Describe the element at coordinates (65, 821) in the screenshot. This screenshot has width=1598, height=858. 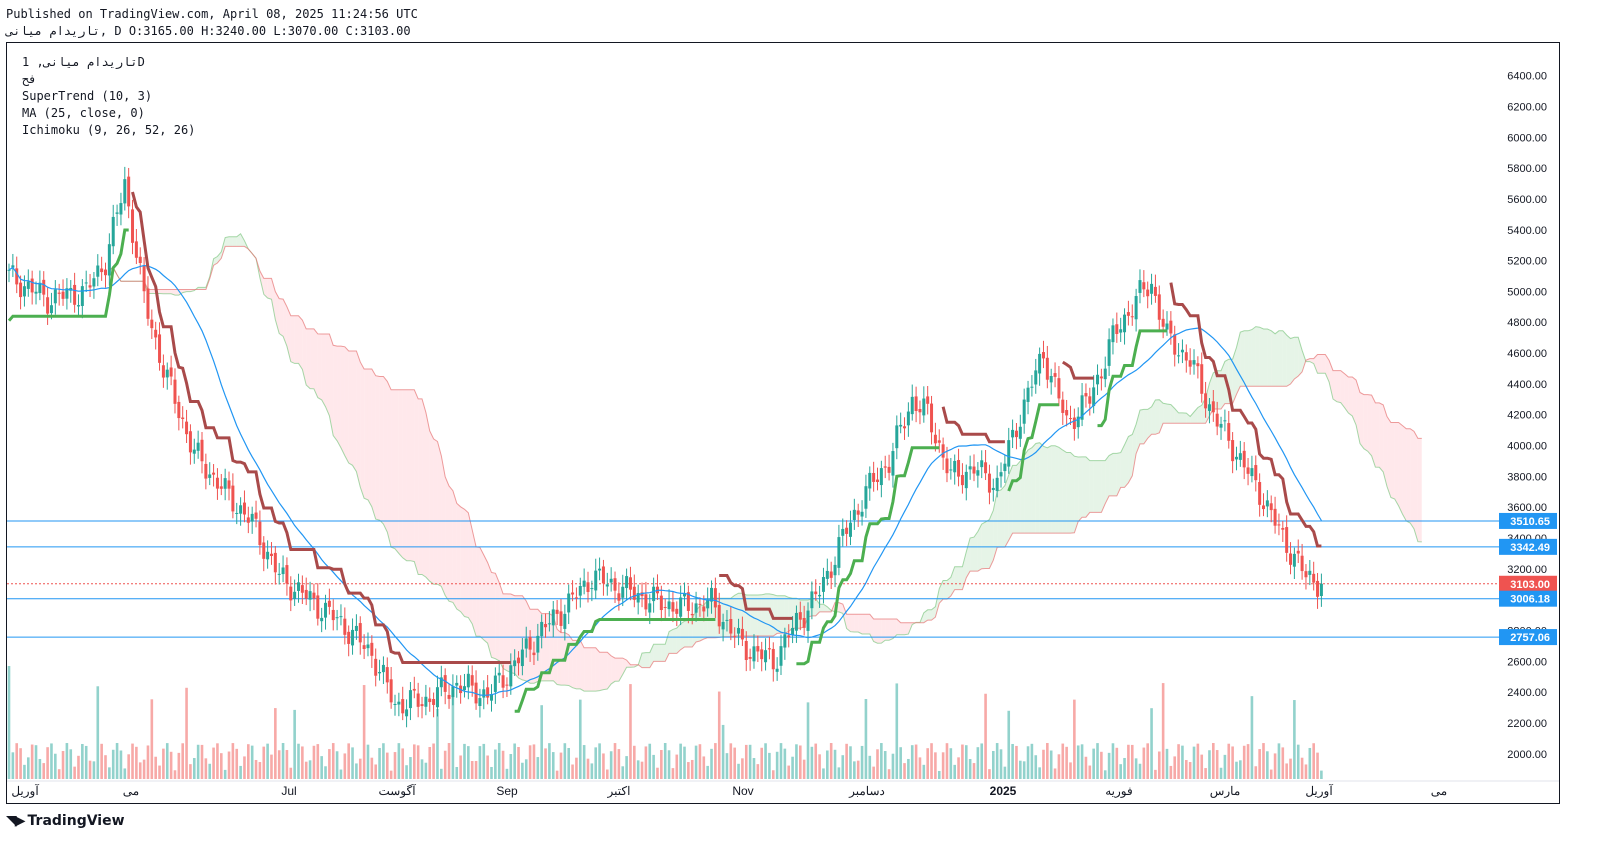
I see `tradingview-logo: ◥▶ TradingView` at that location.